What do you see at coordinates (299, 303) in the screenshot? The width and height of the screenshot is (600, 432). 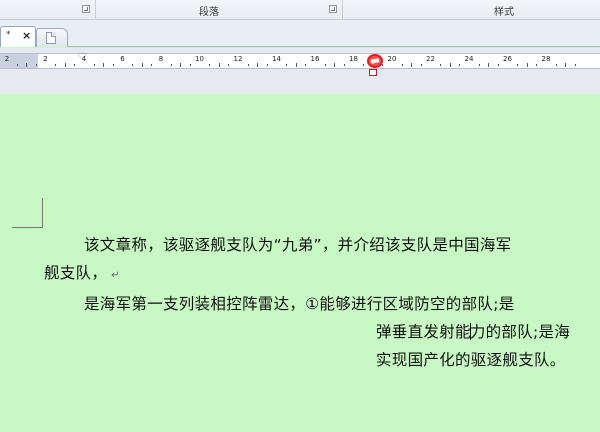 I see `text-line-3: 是海军第一支列装相控阵雷达，①能够进行区域防空的部队;是` at bounding box center [299, 303].